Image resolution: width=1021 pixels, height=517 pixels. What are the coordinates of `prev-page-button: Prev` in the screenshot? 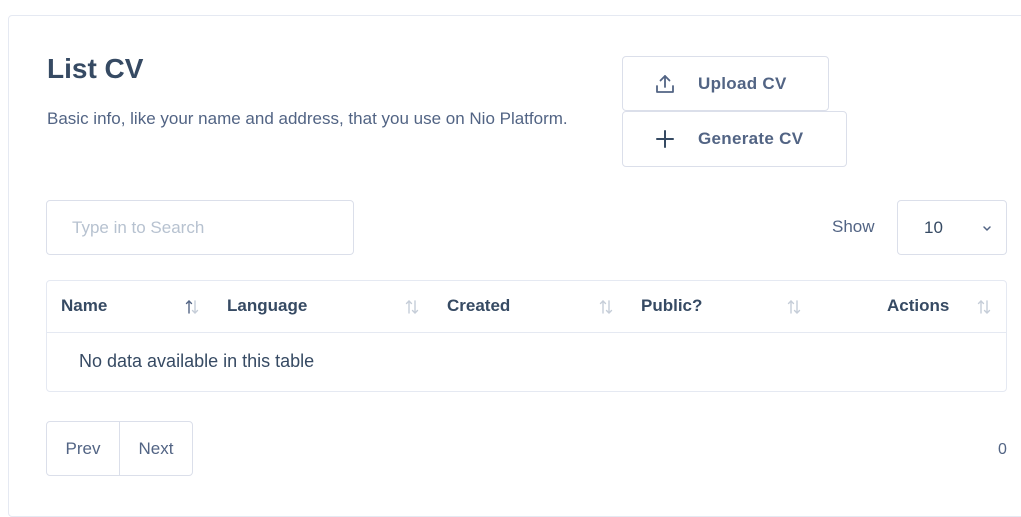 It's located at (83, 448).